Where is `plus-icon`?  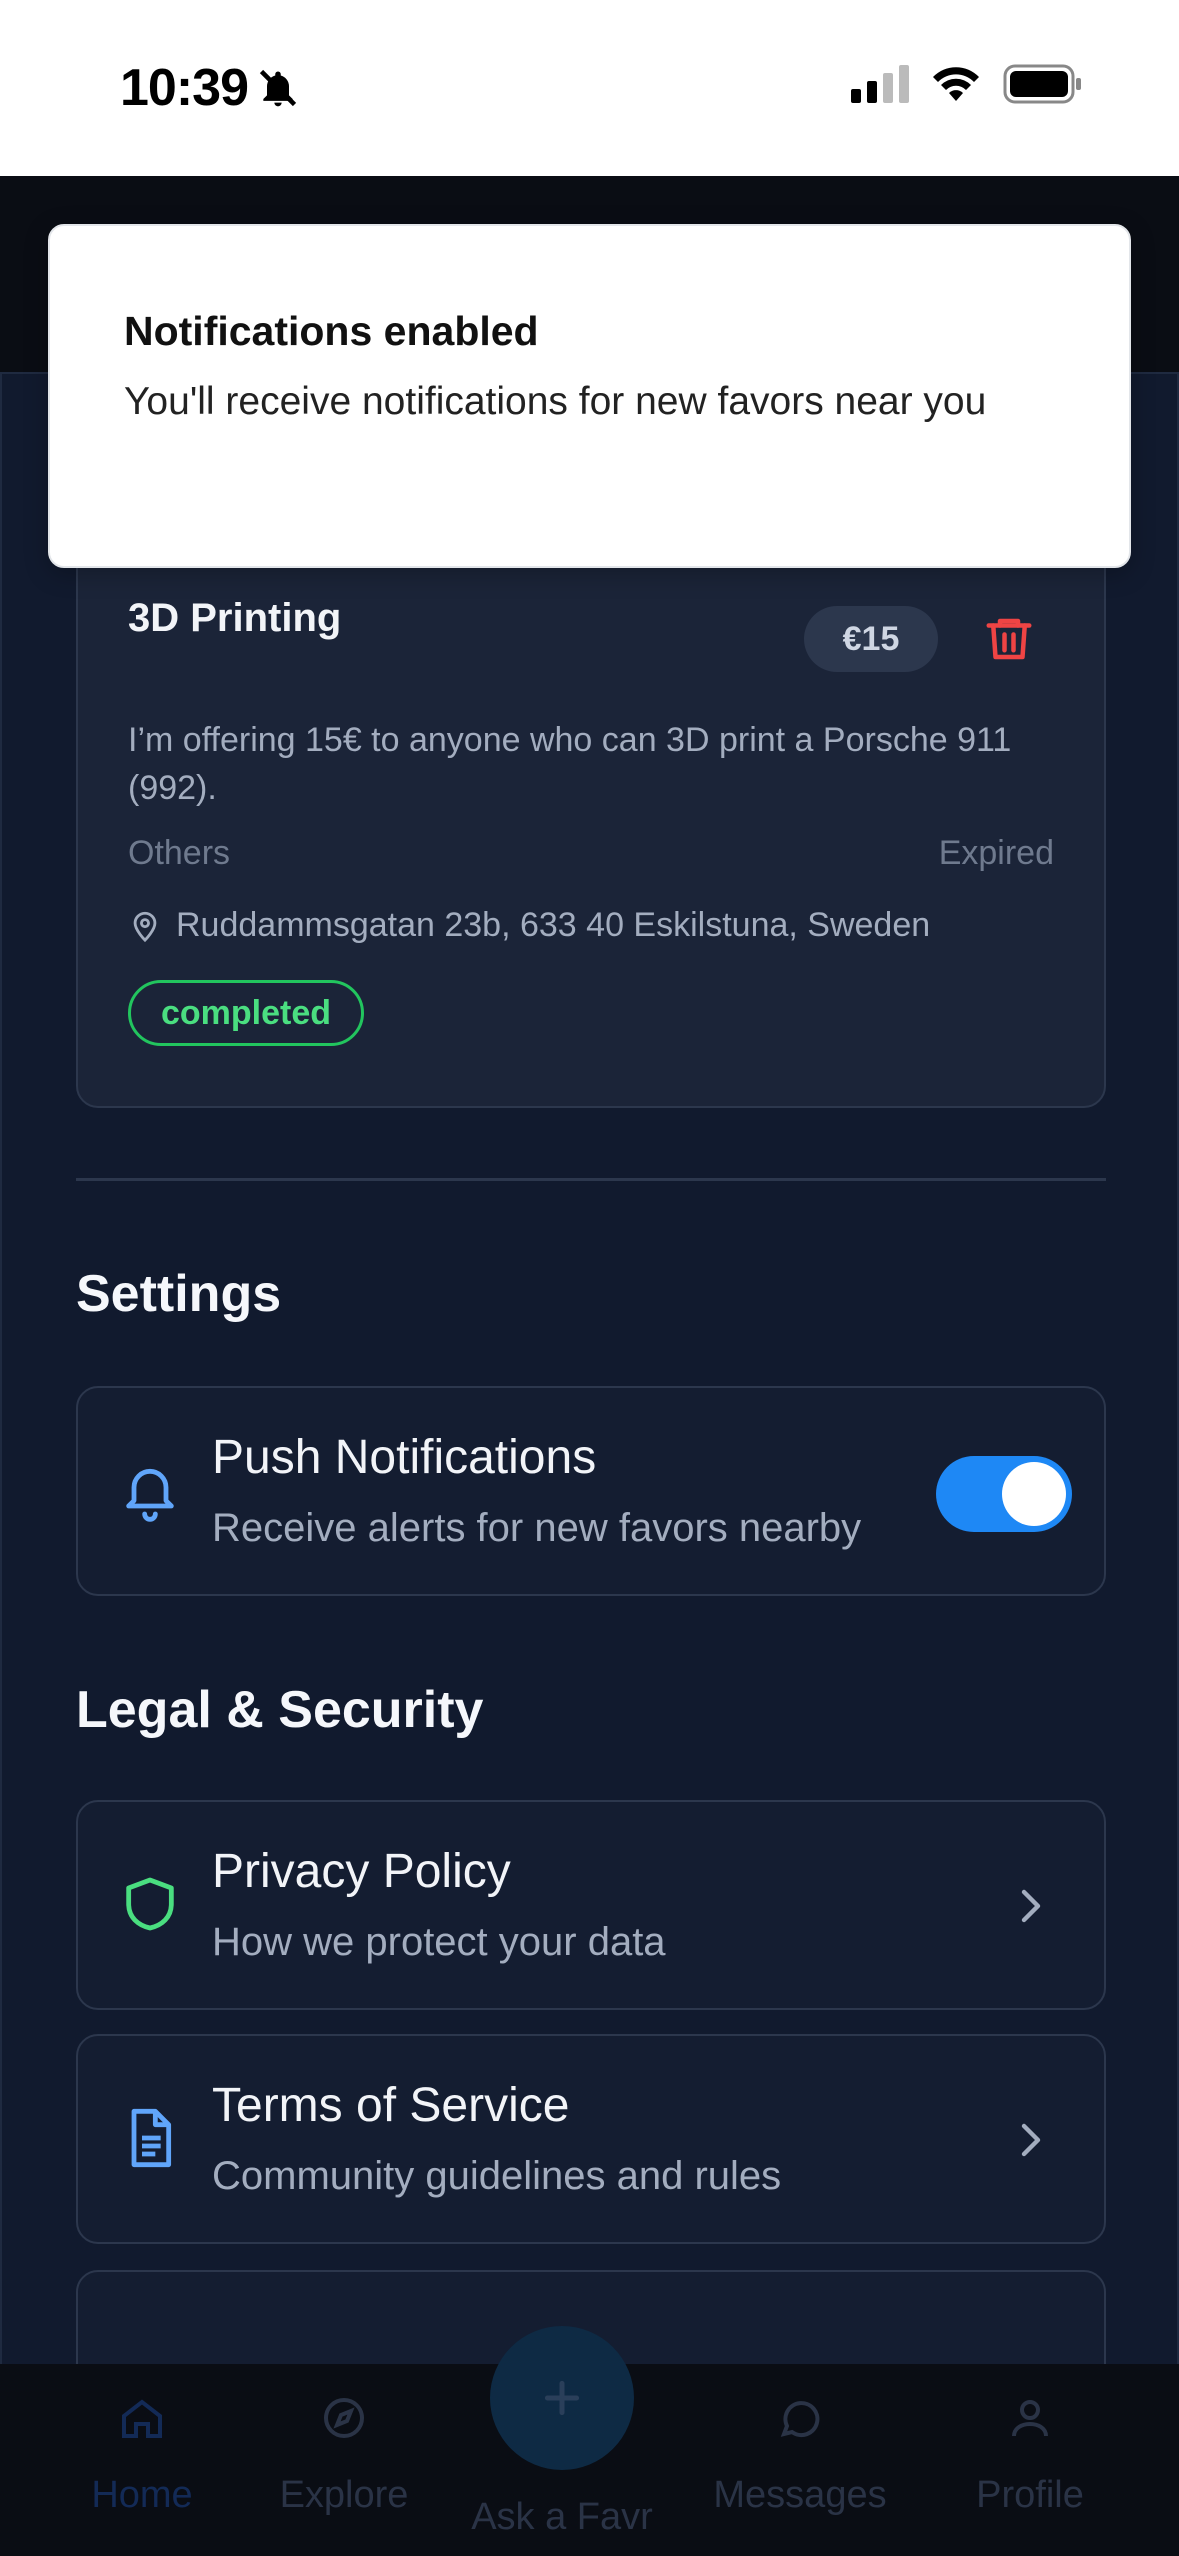
plus-icon is located at coordinates (562, 2398).